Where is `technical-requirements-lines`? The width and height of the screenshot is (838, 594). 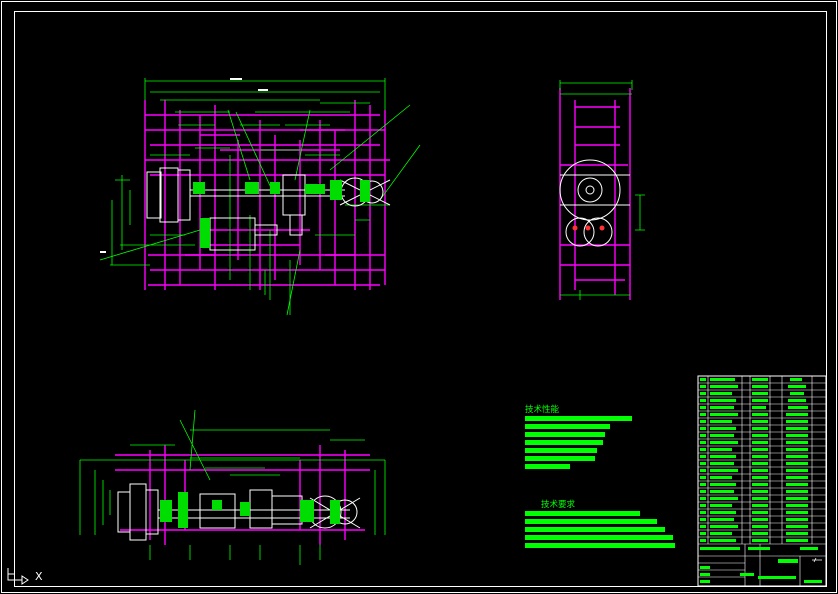
technical-requirements-lines is located at coordinates (600, 529).